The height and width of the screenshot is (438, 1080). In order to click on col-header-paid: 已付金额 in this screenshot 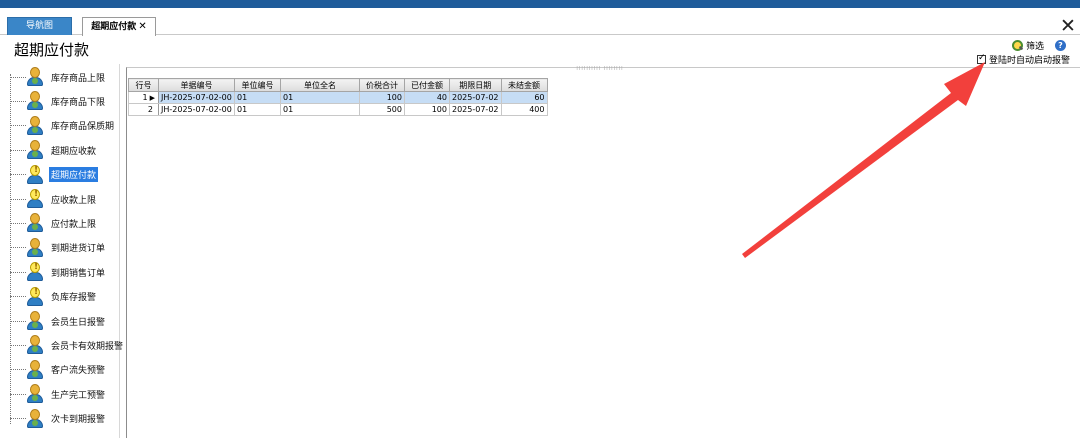, I will do `click(427, 85)`.